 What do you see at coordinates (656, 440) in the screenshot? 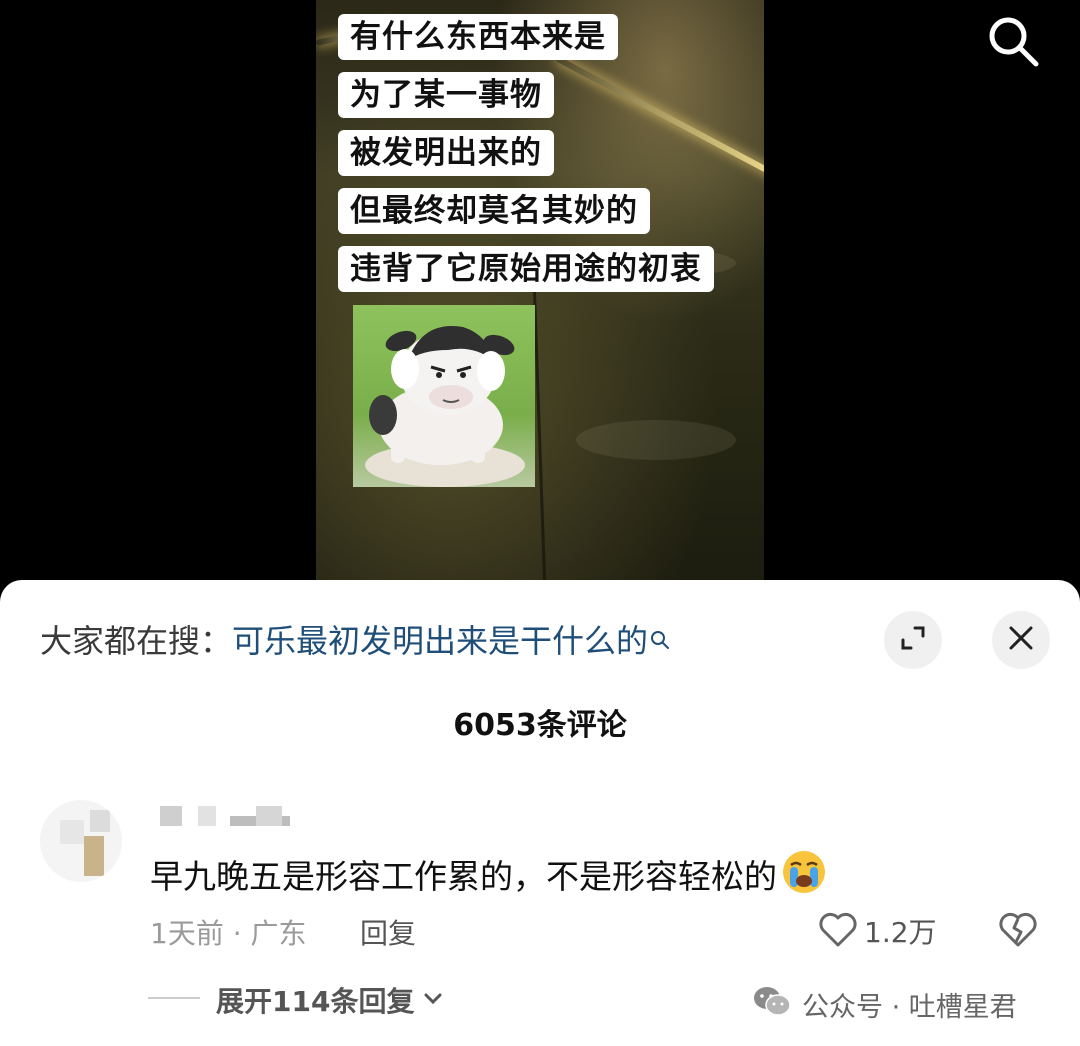
I see `water-ripple` at bounding box center [656, 440].